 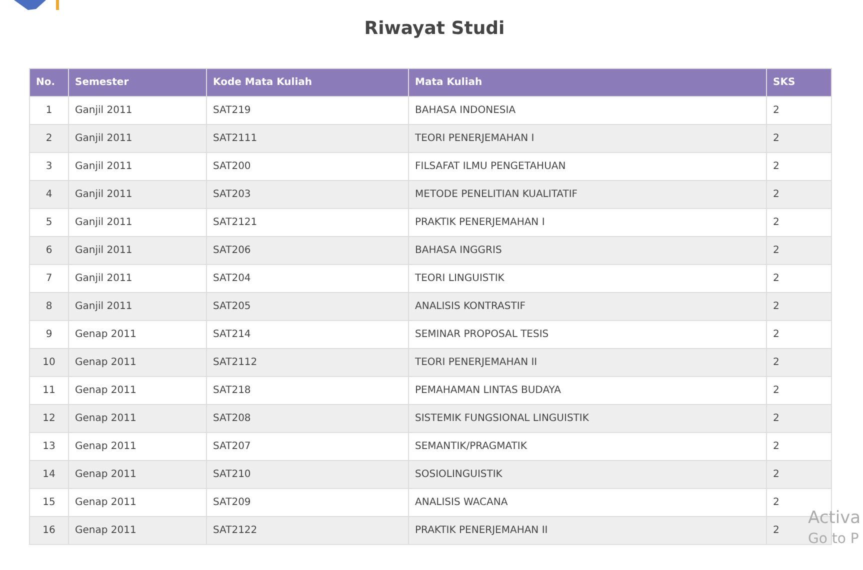 I want to click on column-header: No., so click(x=49, y=82).